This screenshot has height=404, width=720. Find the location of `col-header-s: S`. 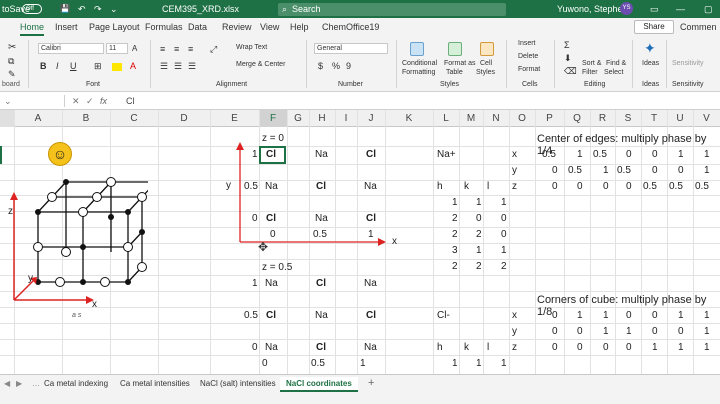

col-header-s: S is located at coordinates (628, 118).